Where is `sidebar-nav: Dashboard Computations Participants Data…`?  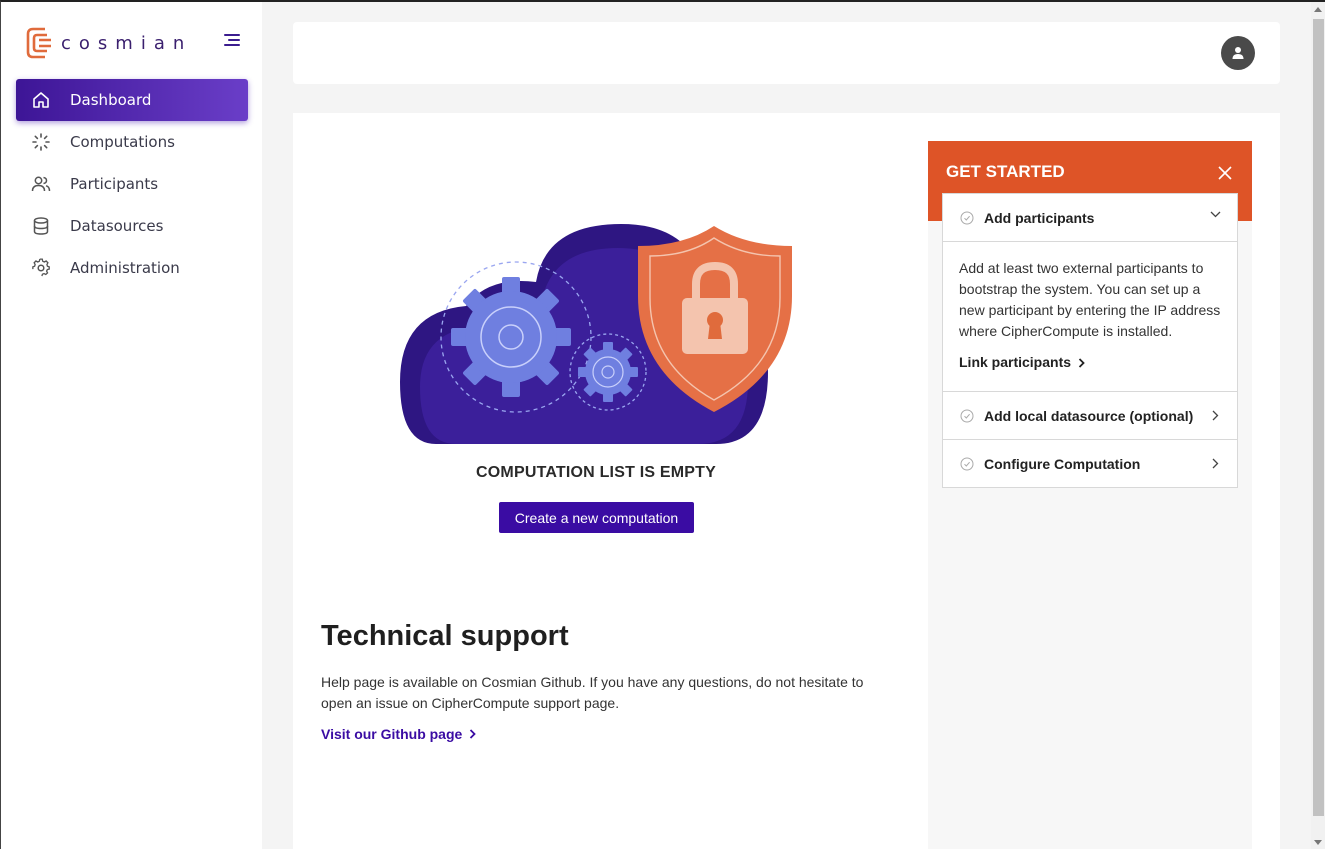 sidebar-nav: Dashboard Computations Participants Data… is located at coordinates (132, 184).